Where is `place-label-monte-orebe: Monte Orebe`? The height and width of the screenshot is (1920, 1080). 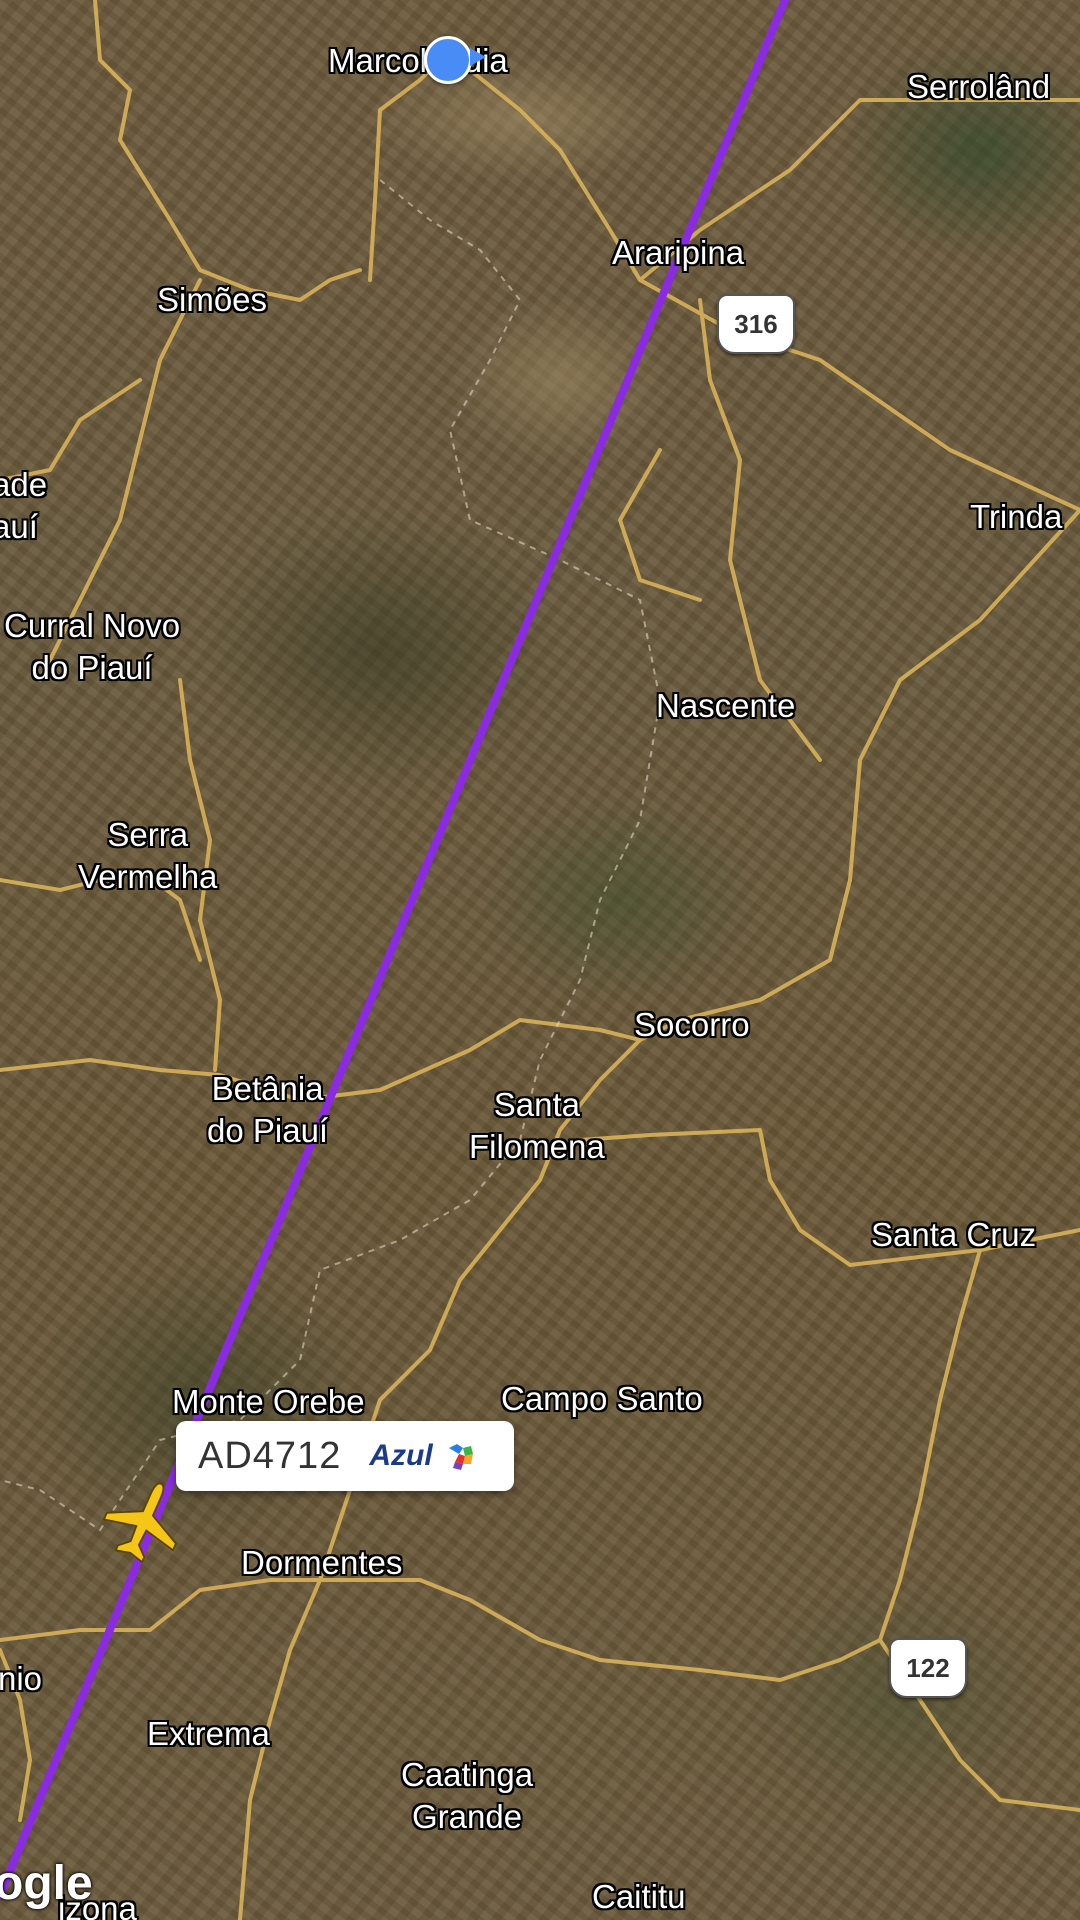 place-label-monte-orebe: Monte Orebe is located at coordinates (268, 1402).